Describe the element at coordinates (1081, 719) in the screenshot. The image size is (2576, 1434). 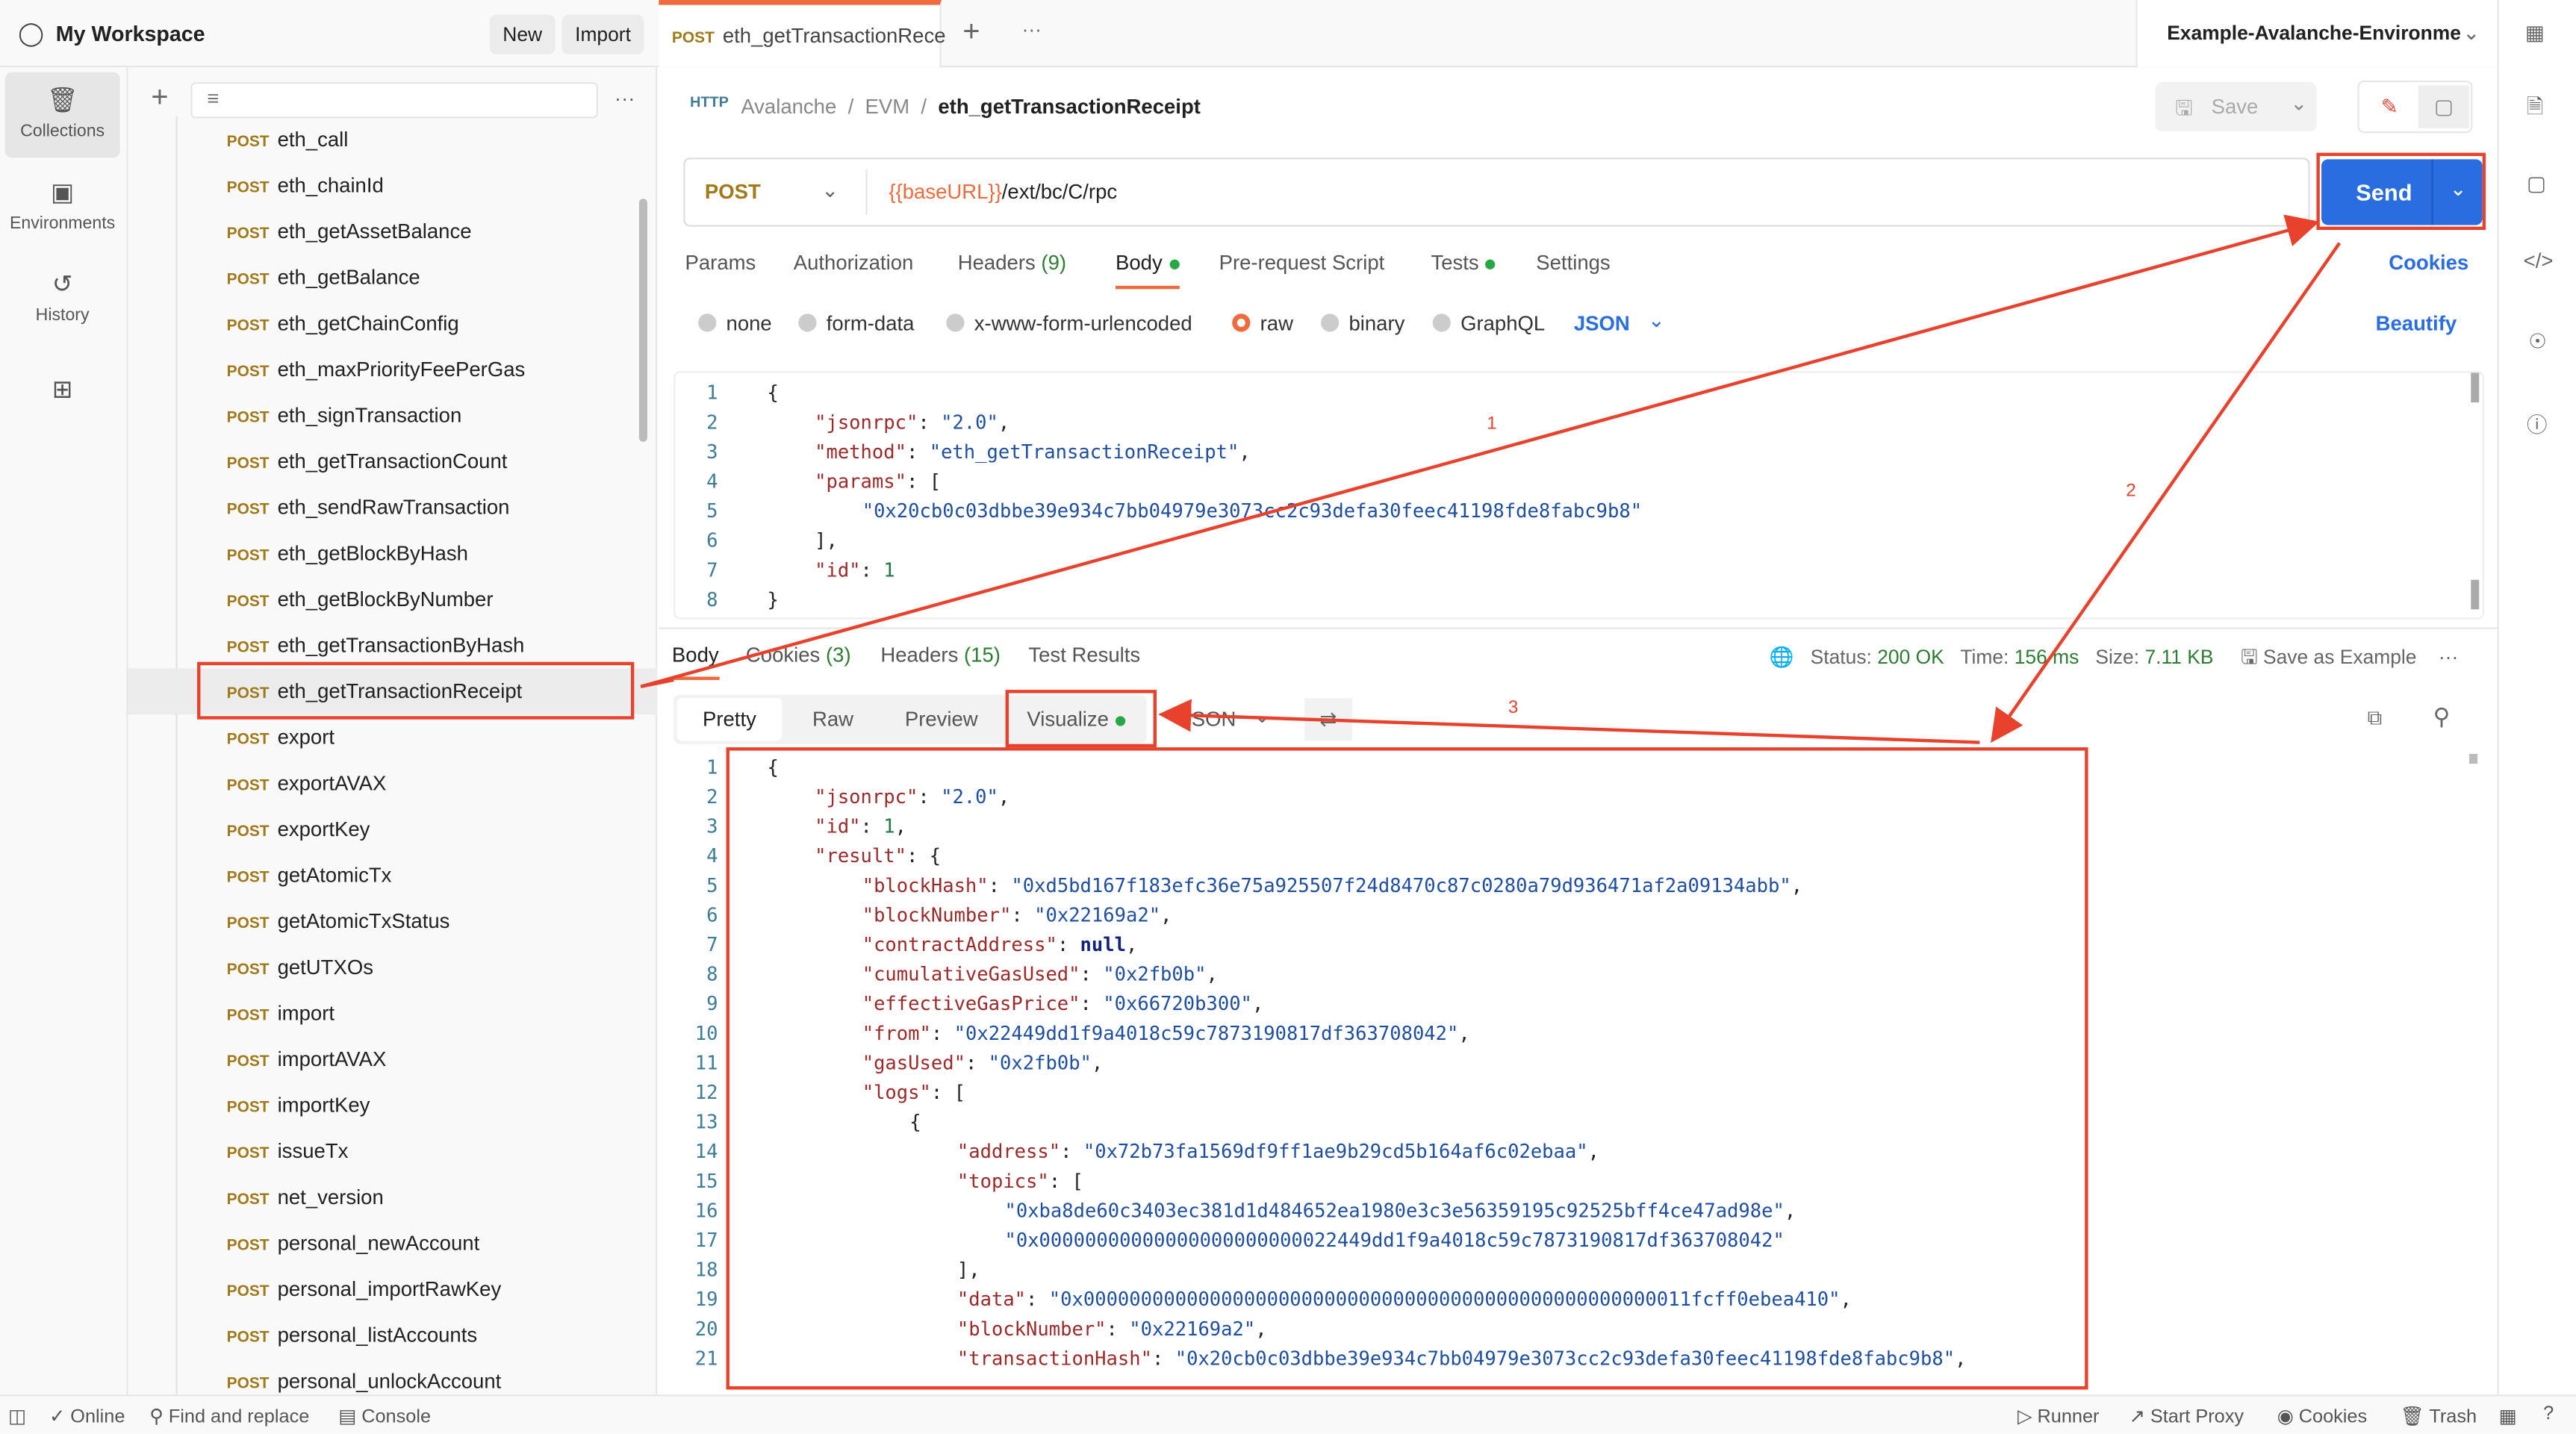
I see `highlight-visualize-tab` at that location.